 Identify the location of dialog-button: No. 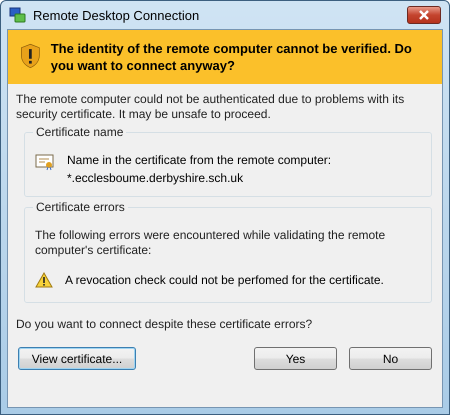
(390, 358).